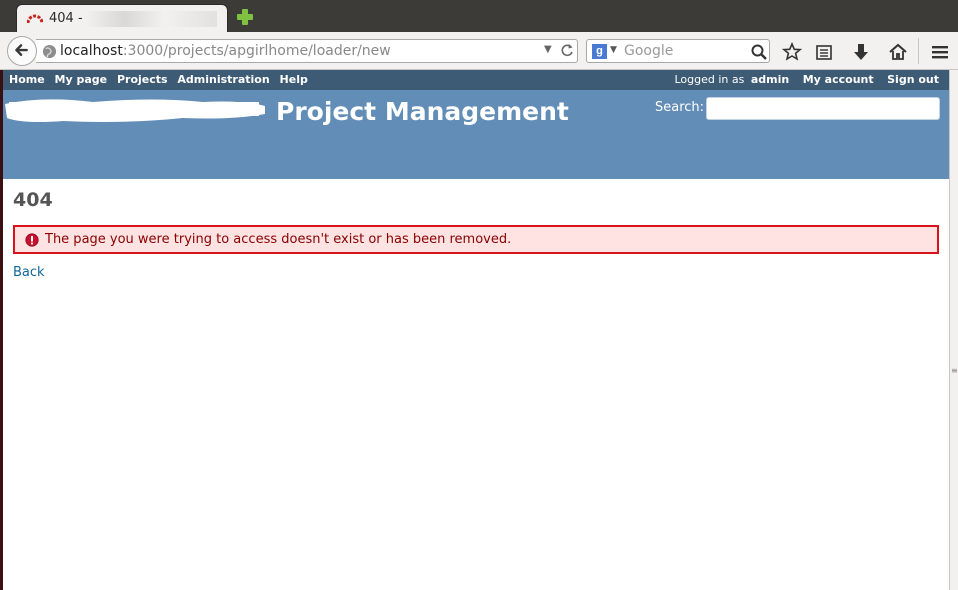 The height and width of the screenshot is (590, 958). What do you see at coordinates (613, 50) in the screenshot?
I see `search-engine-dropdown-icon: ▼` at bounding box center [613, 50].